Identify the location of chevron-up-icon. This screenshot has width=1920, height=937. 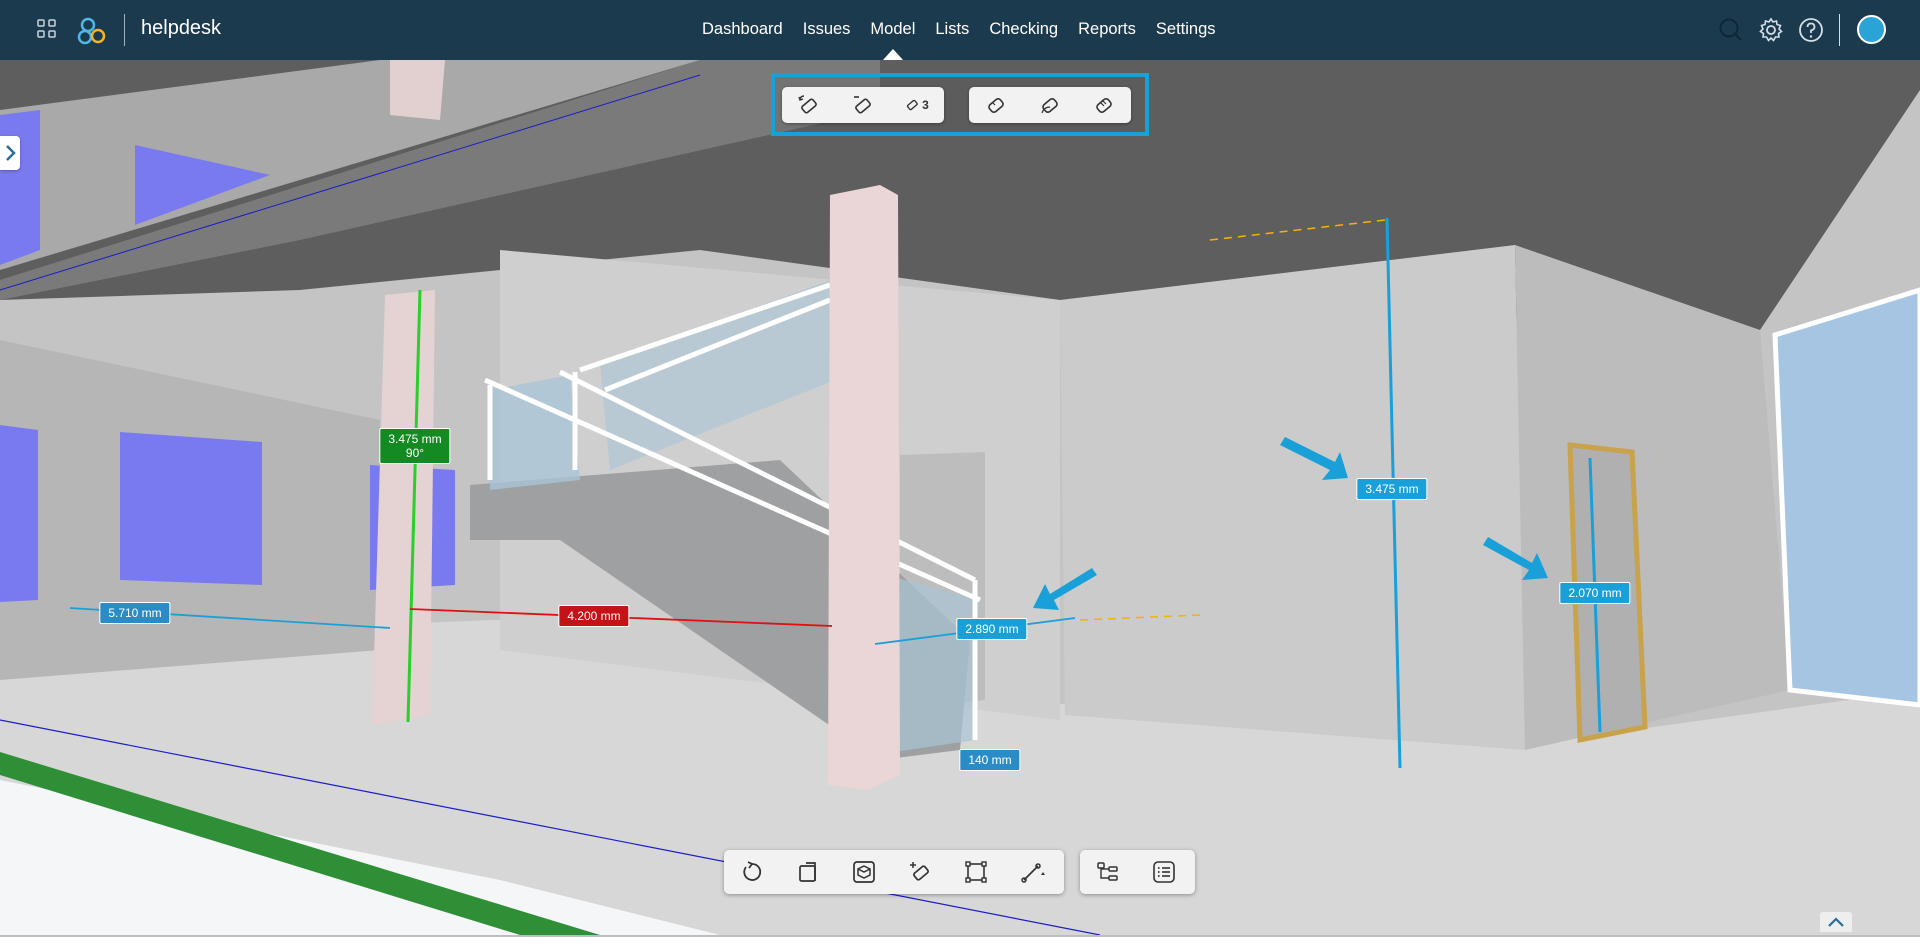
(1836, 922).